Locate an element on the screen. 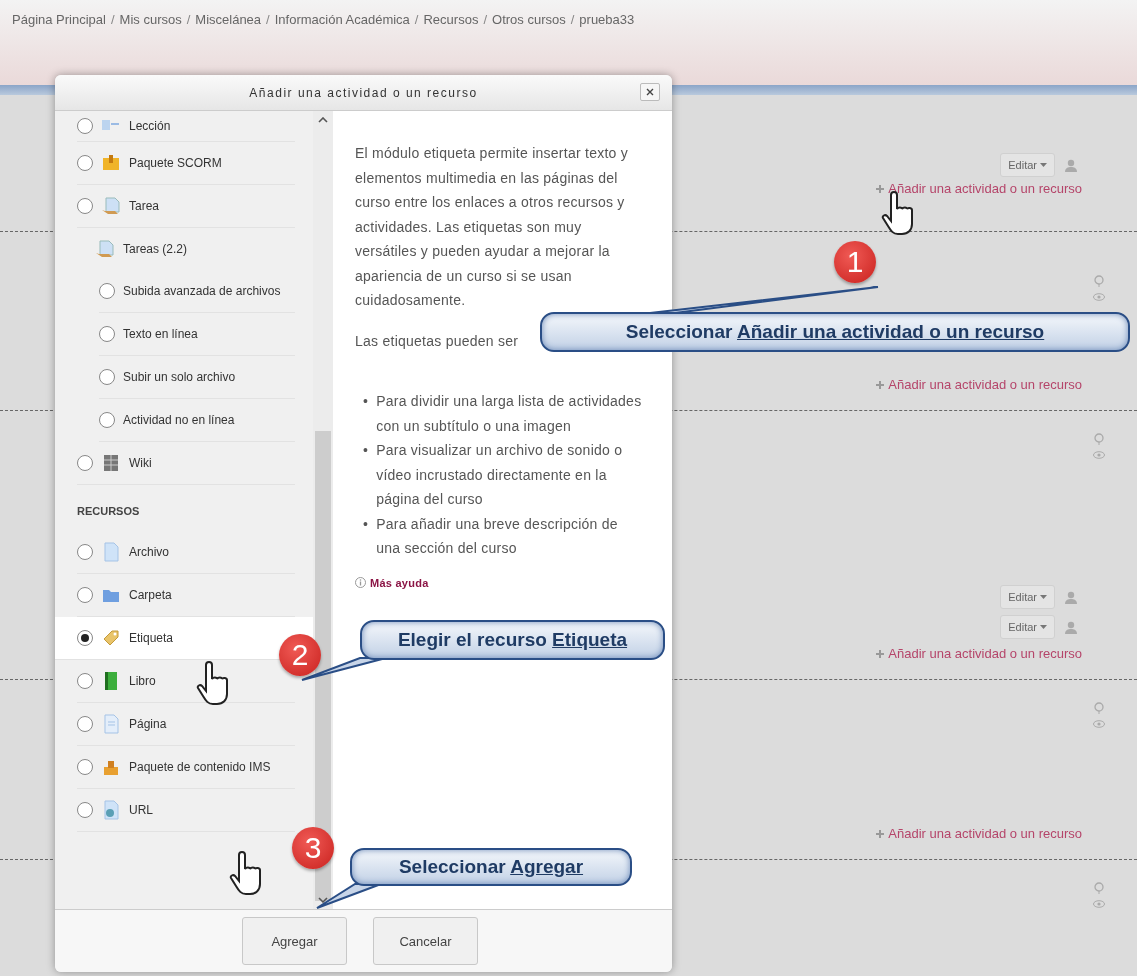 This screenshot has height=976, width=1137. option-label: Página is located at coordinates (148, 724).